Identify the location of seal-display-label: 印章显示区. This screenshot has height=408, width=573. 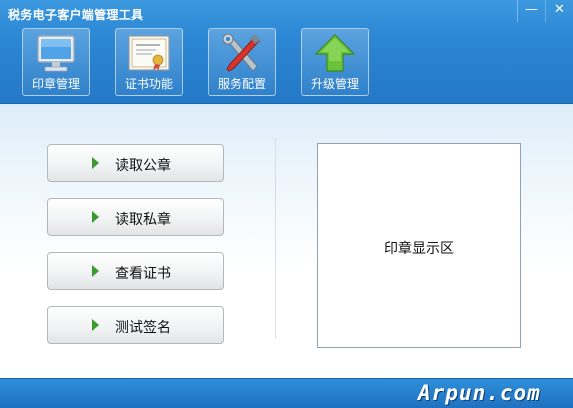
(419, 249).